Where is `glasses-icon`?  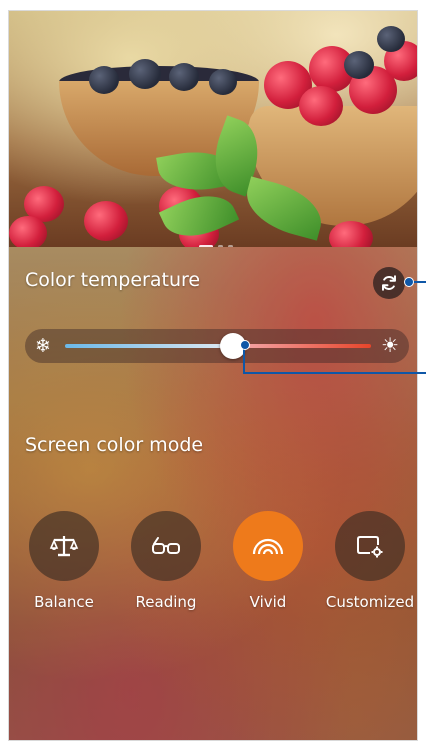 glasses-icon is located at coordinates (166, 545).